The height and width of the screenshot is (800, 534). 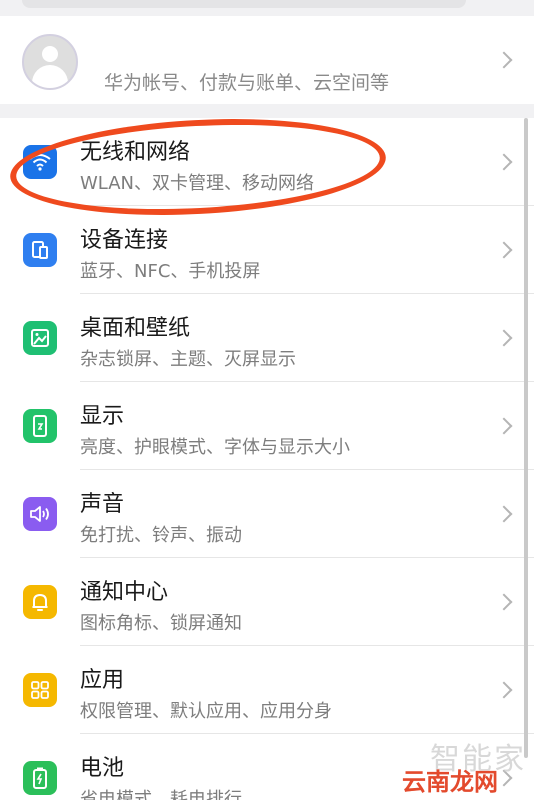 I want to click on settings-item-title: 声音, so click(x=102, y=504).